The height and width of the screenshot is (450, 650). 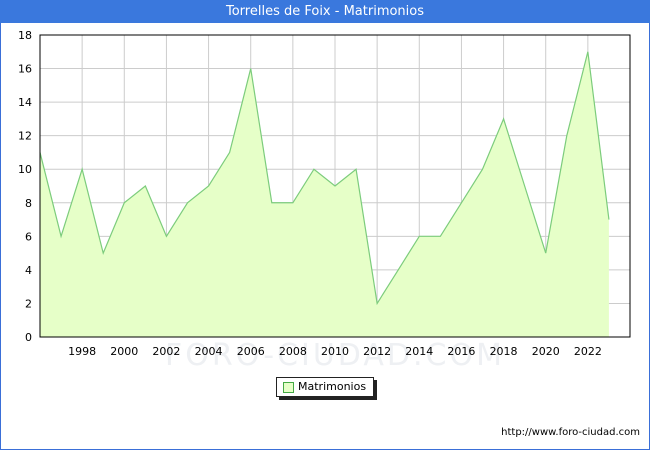 I want to click on y-tick-label: 0, so click(x=28, y=337).